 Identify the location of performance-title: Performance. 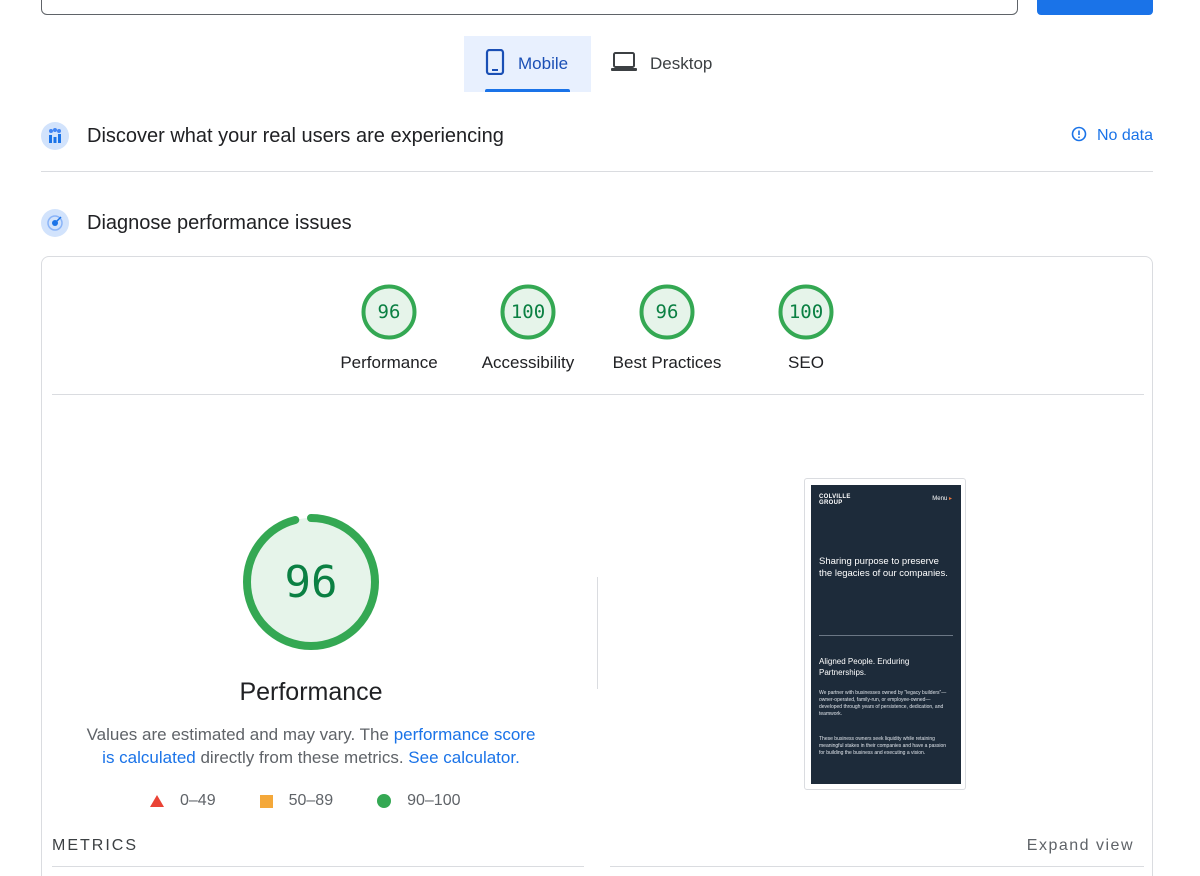
(311, 692).